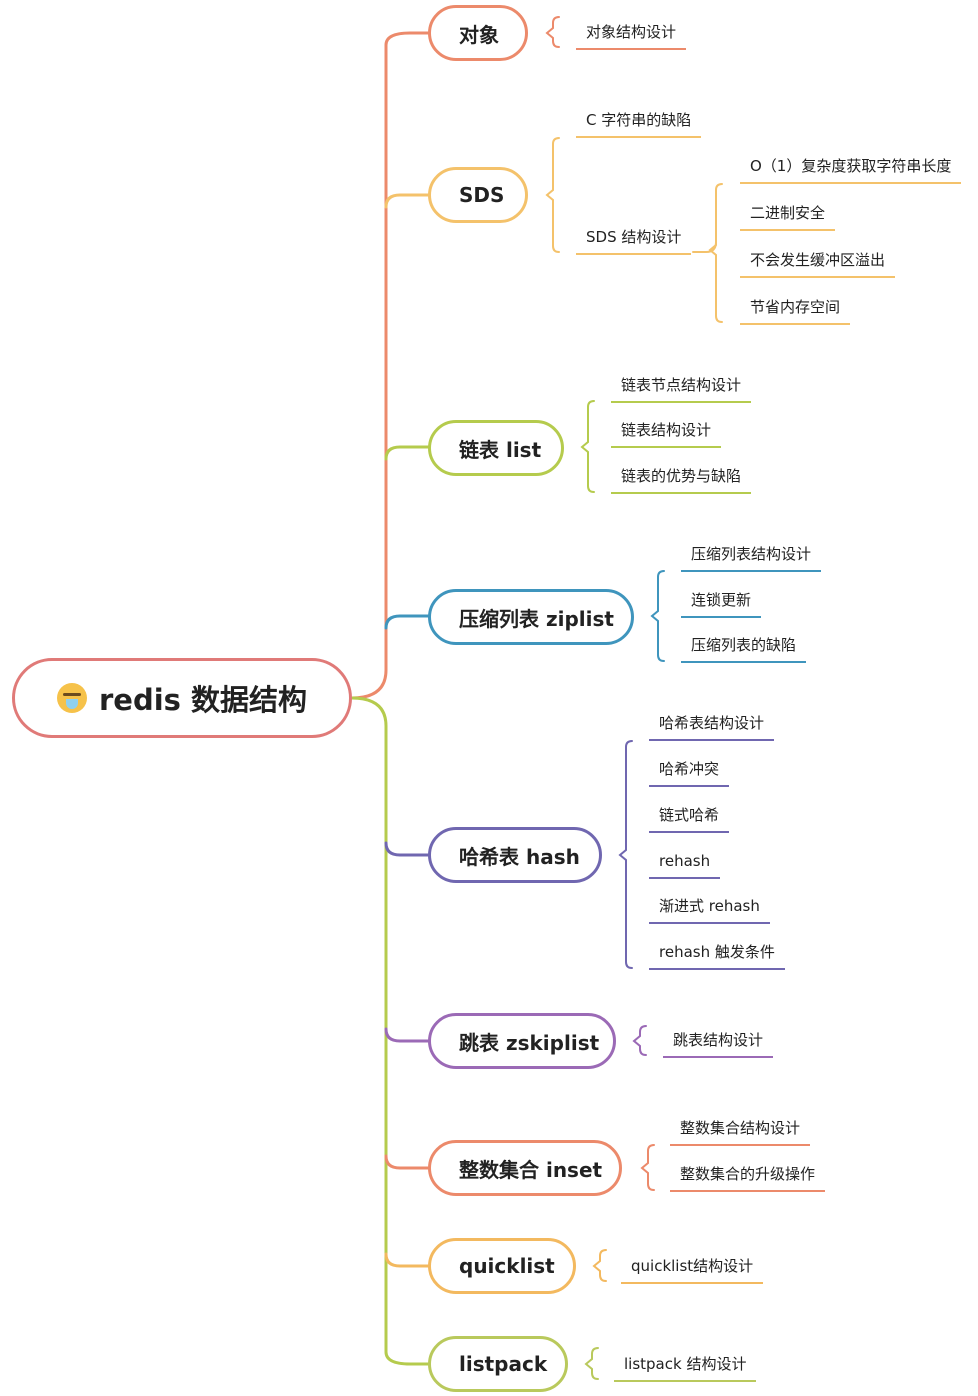  Describe the element at coordinates (689, 769) in the screenshot. I see `subtopic-label: 哈希冲突` at that location.